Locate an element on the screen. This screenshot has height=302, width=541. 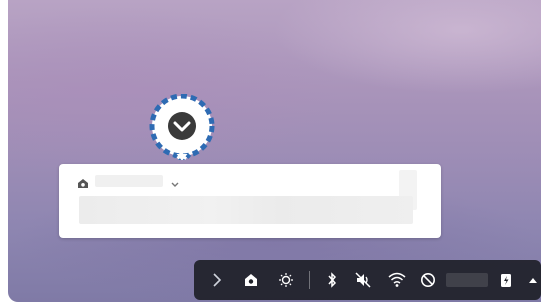
chevron-right-icon is located at coordinates (216, 280).